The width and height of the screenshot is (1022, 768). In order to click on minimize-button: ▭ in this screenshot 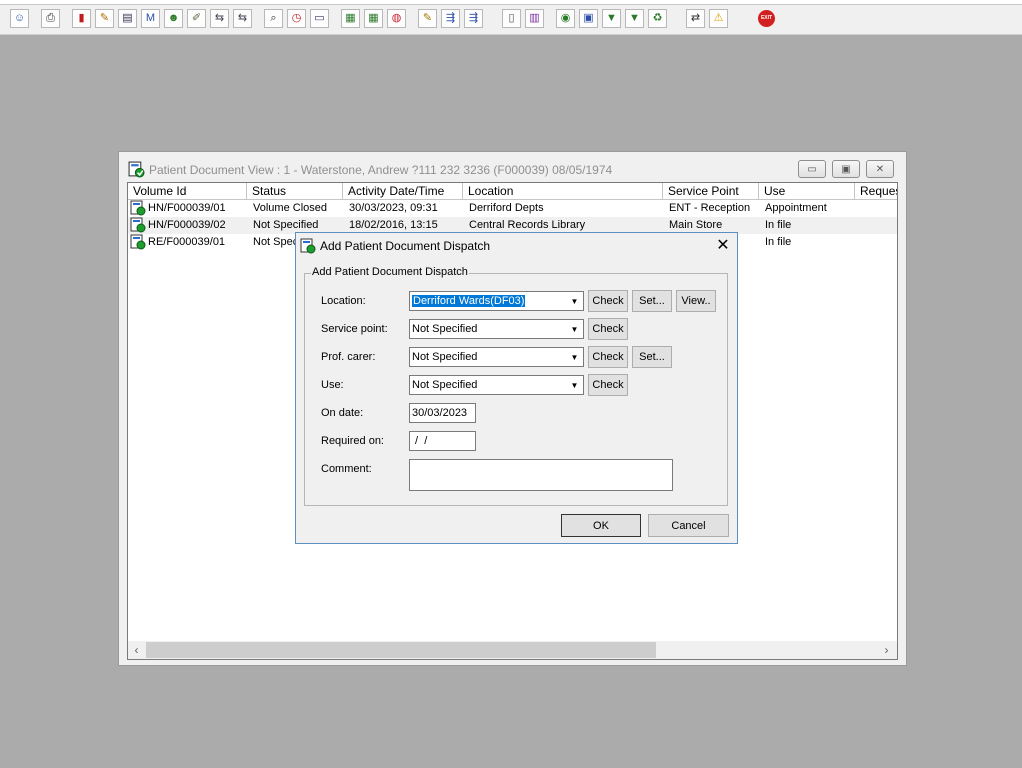, I will do `click(812, 169)`.